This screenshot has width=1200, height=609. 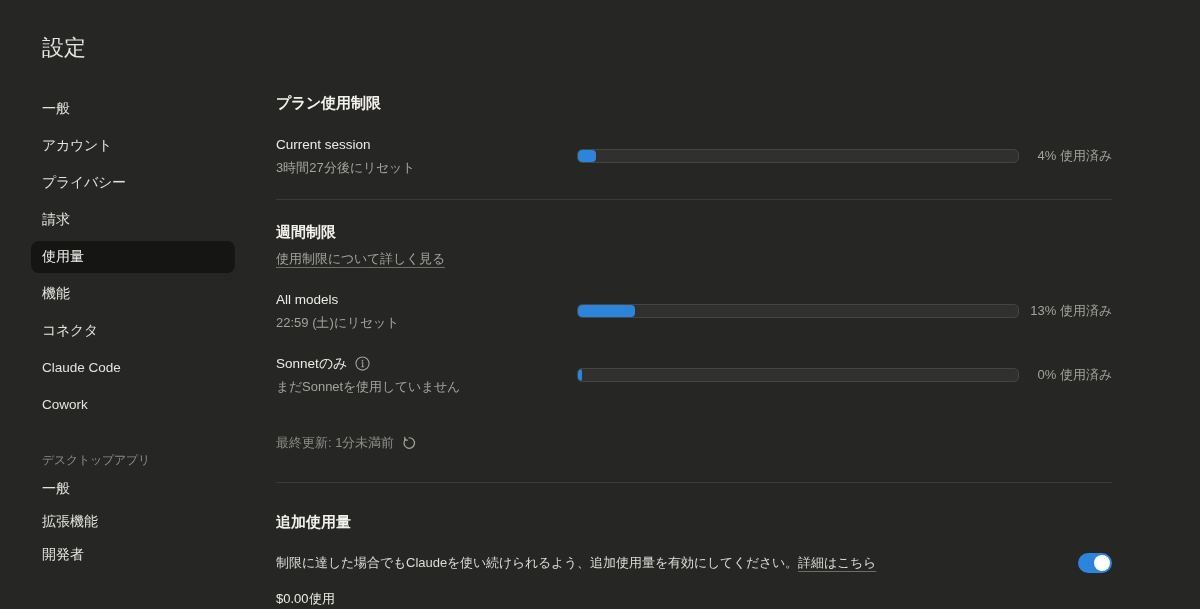 What do you see at coordinates (305, 599) in the screenshot?
I see `usage-amount-text: $0.00使用` at bounding box center [305, 599].